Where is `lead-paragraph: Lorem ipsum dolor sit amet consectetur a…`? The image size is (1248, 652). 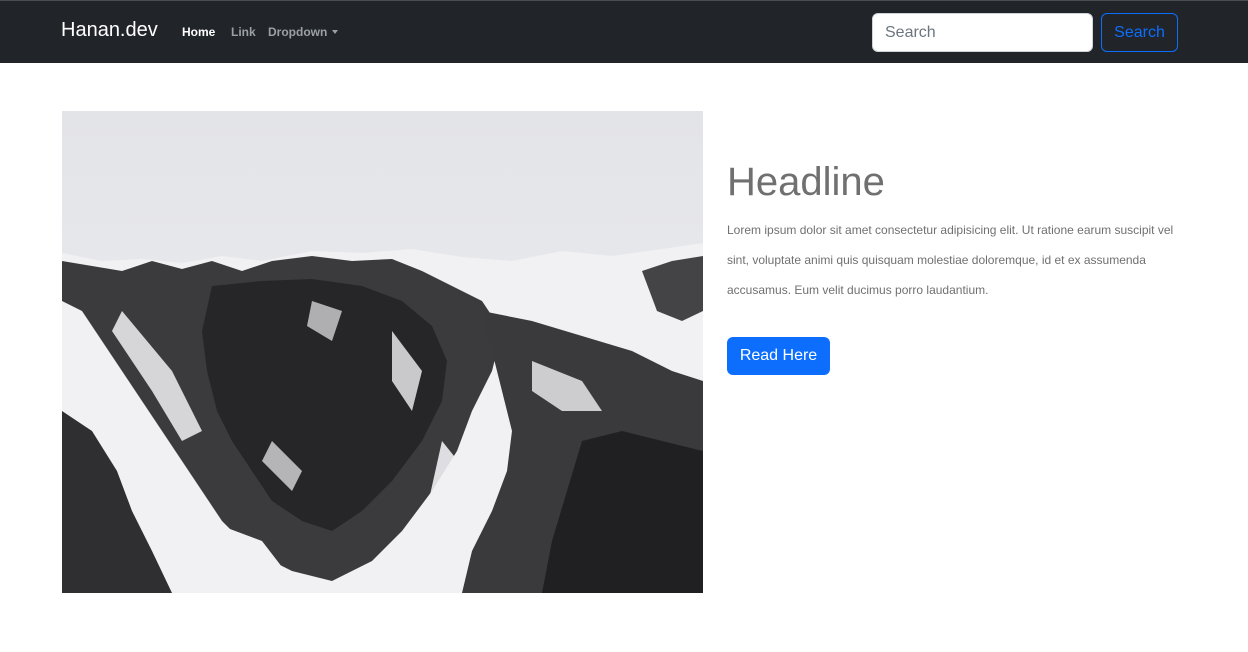
lead-paragraph: Lorem ipsum dolor sit amet consectetur a… is located at coordinates (950, 260).